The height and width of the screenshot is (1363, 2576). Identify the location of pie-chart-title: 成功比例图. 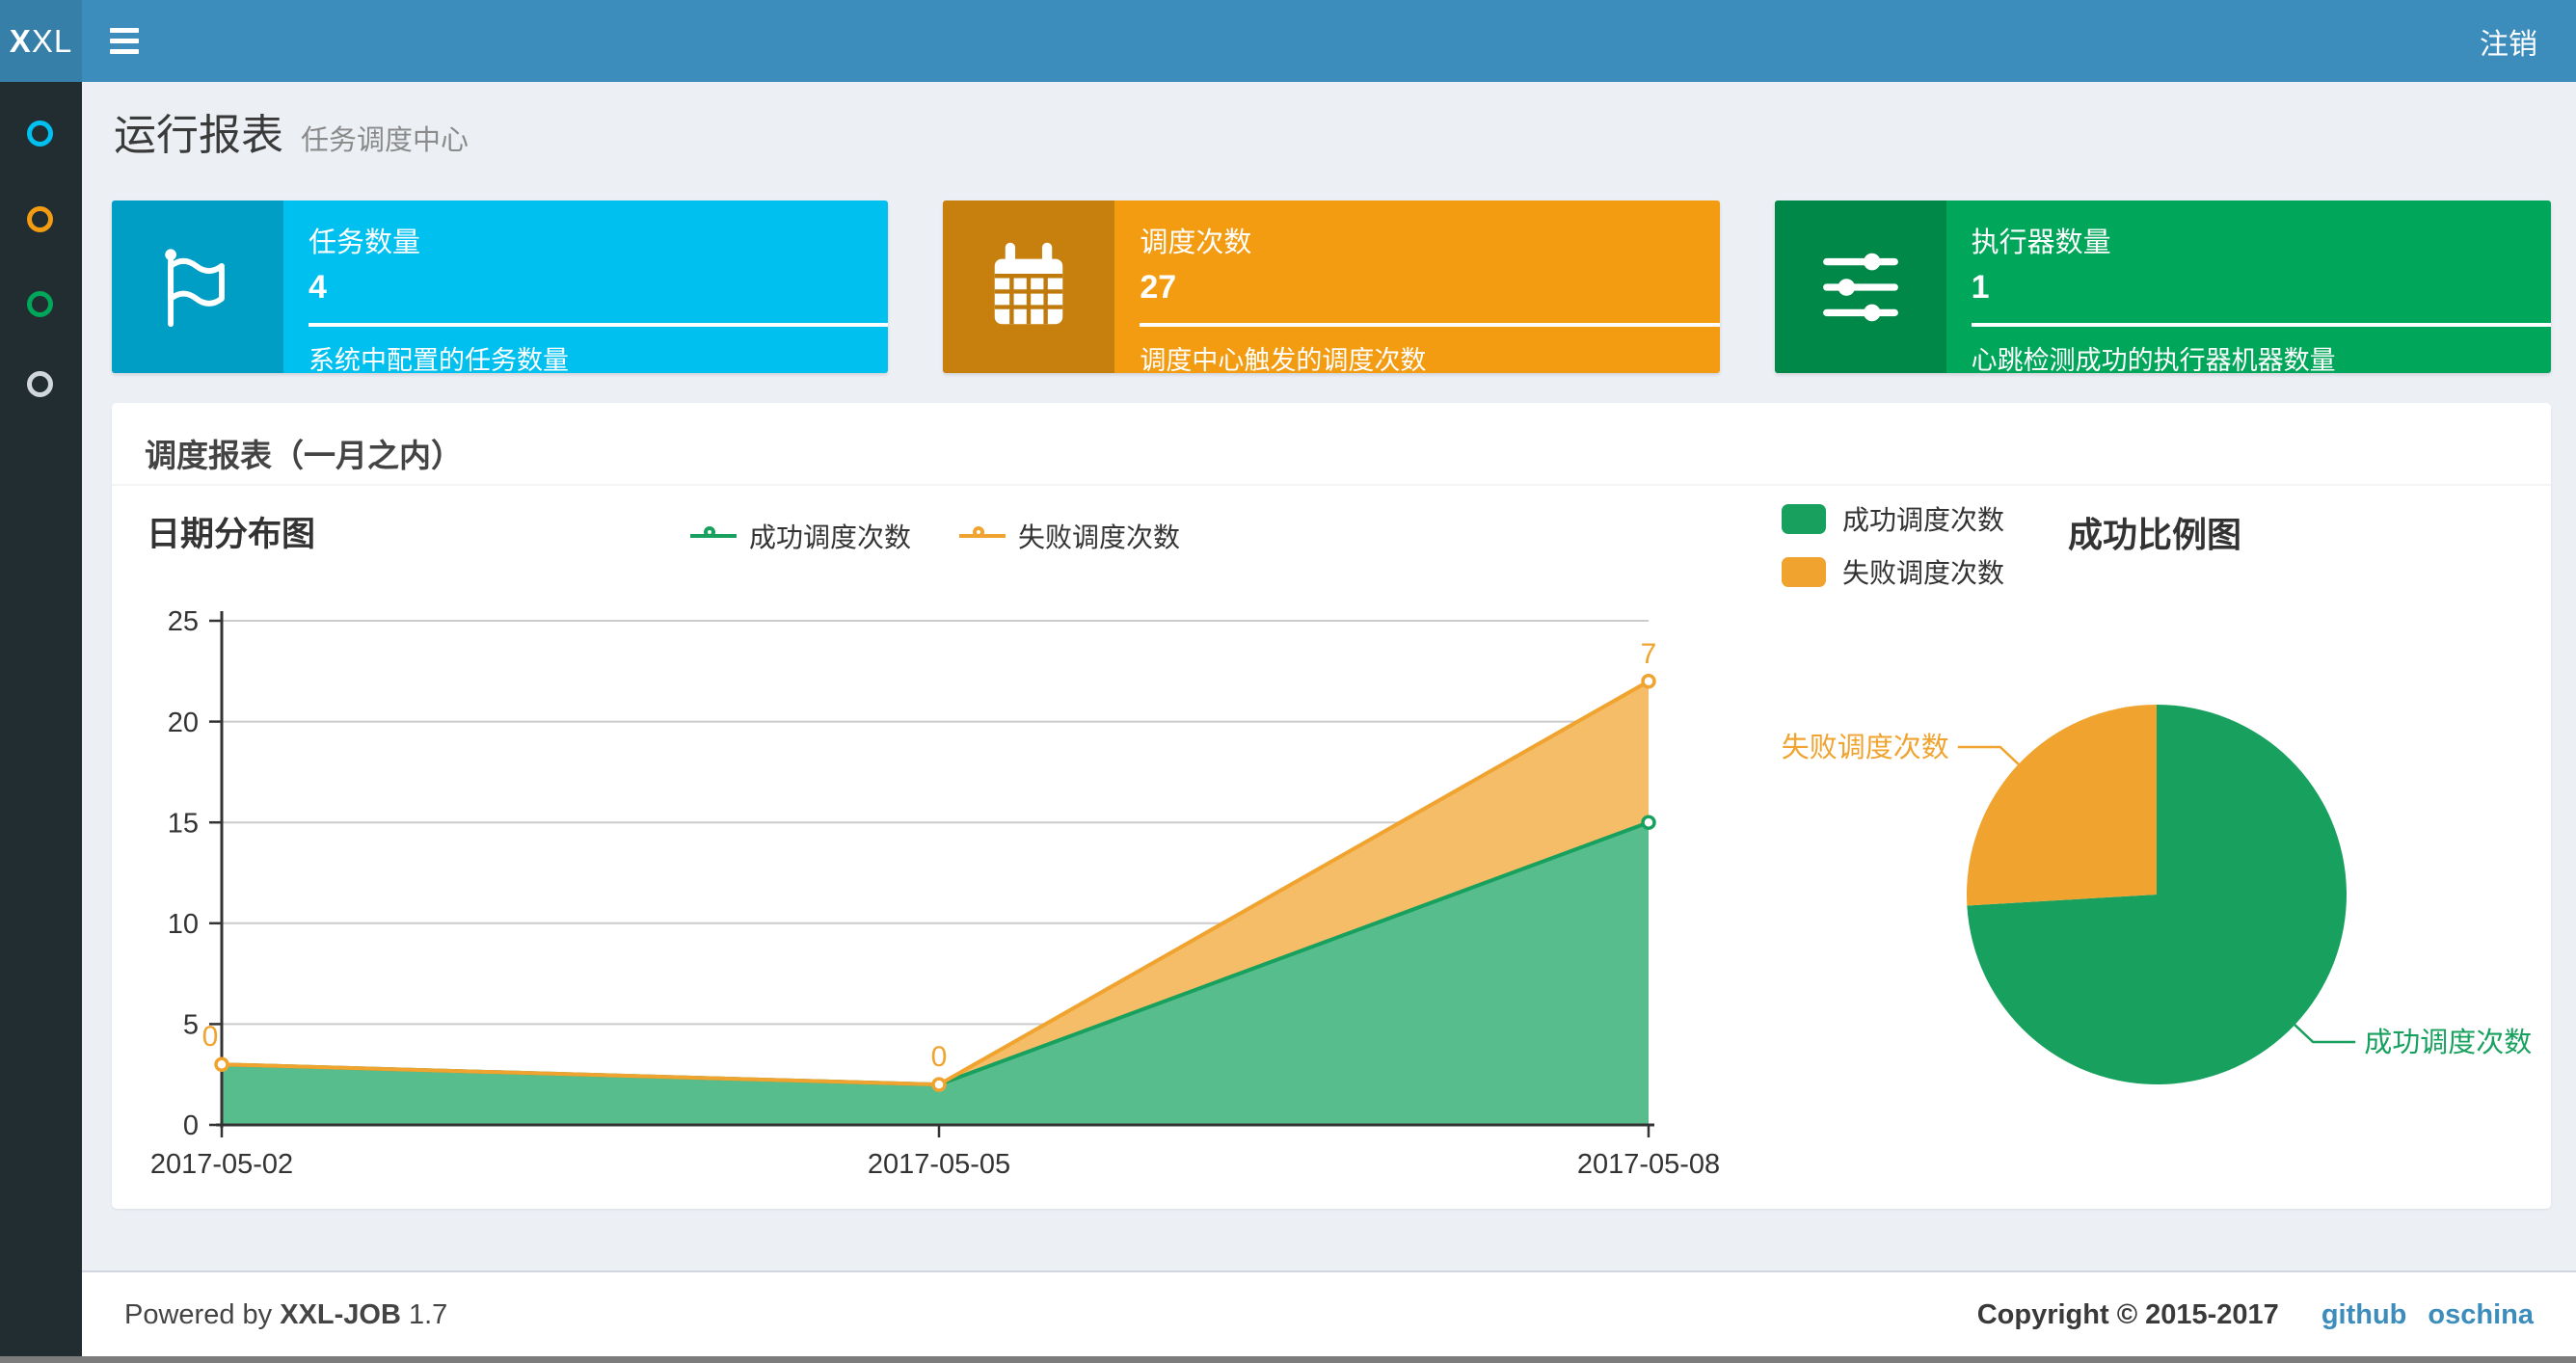
(2154, 534).